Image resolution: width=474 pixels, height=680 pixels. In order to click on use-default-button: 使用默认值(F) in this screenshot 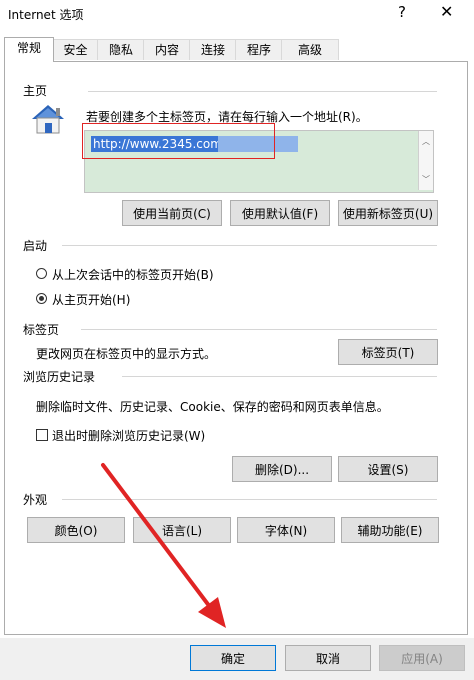, I will do `click(280, 213)`.